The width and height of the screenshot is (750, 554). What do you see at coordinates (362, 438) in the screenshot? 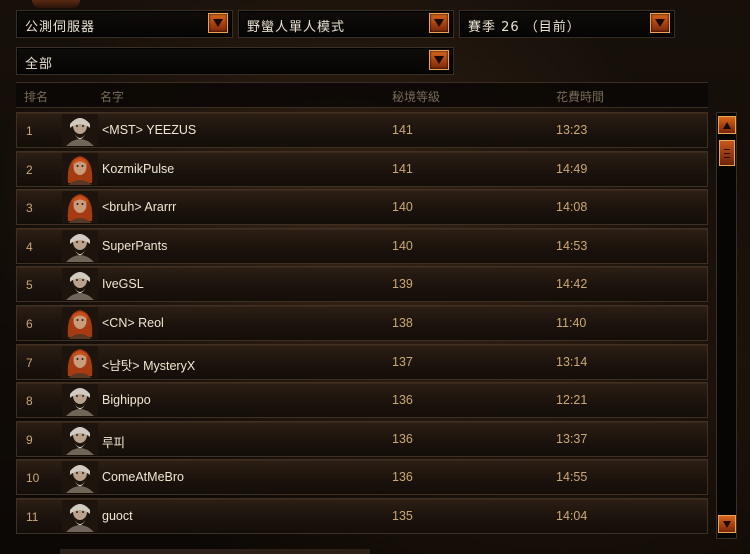
I see `table-row: 9 루피 136 13:37` at bounding box center [362, 438].